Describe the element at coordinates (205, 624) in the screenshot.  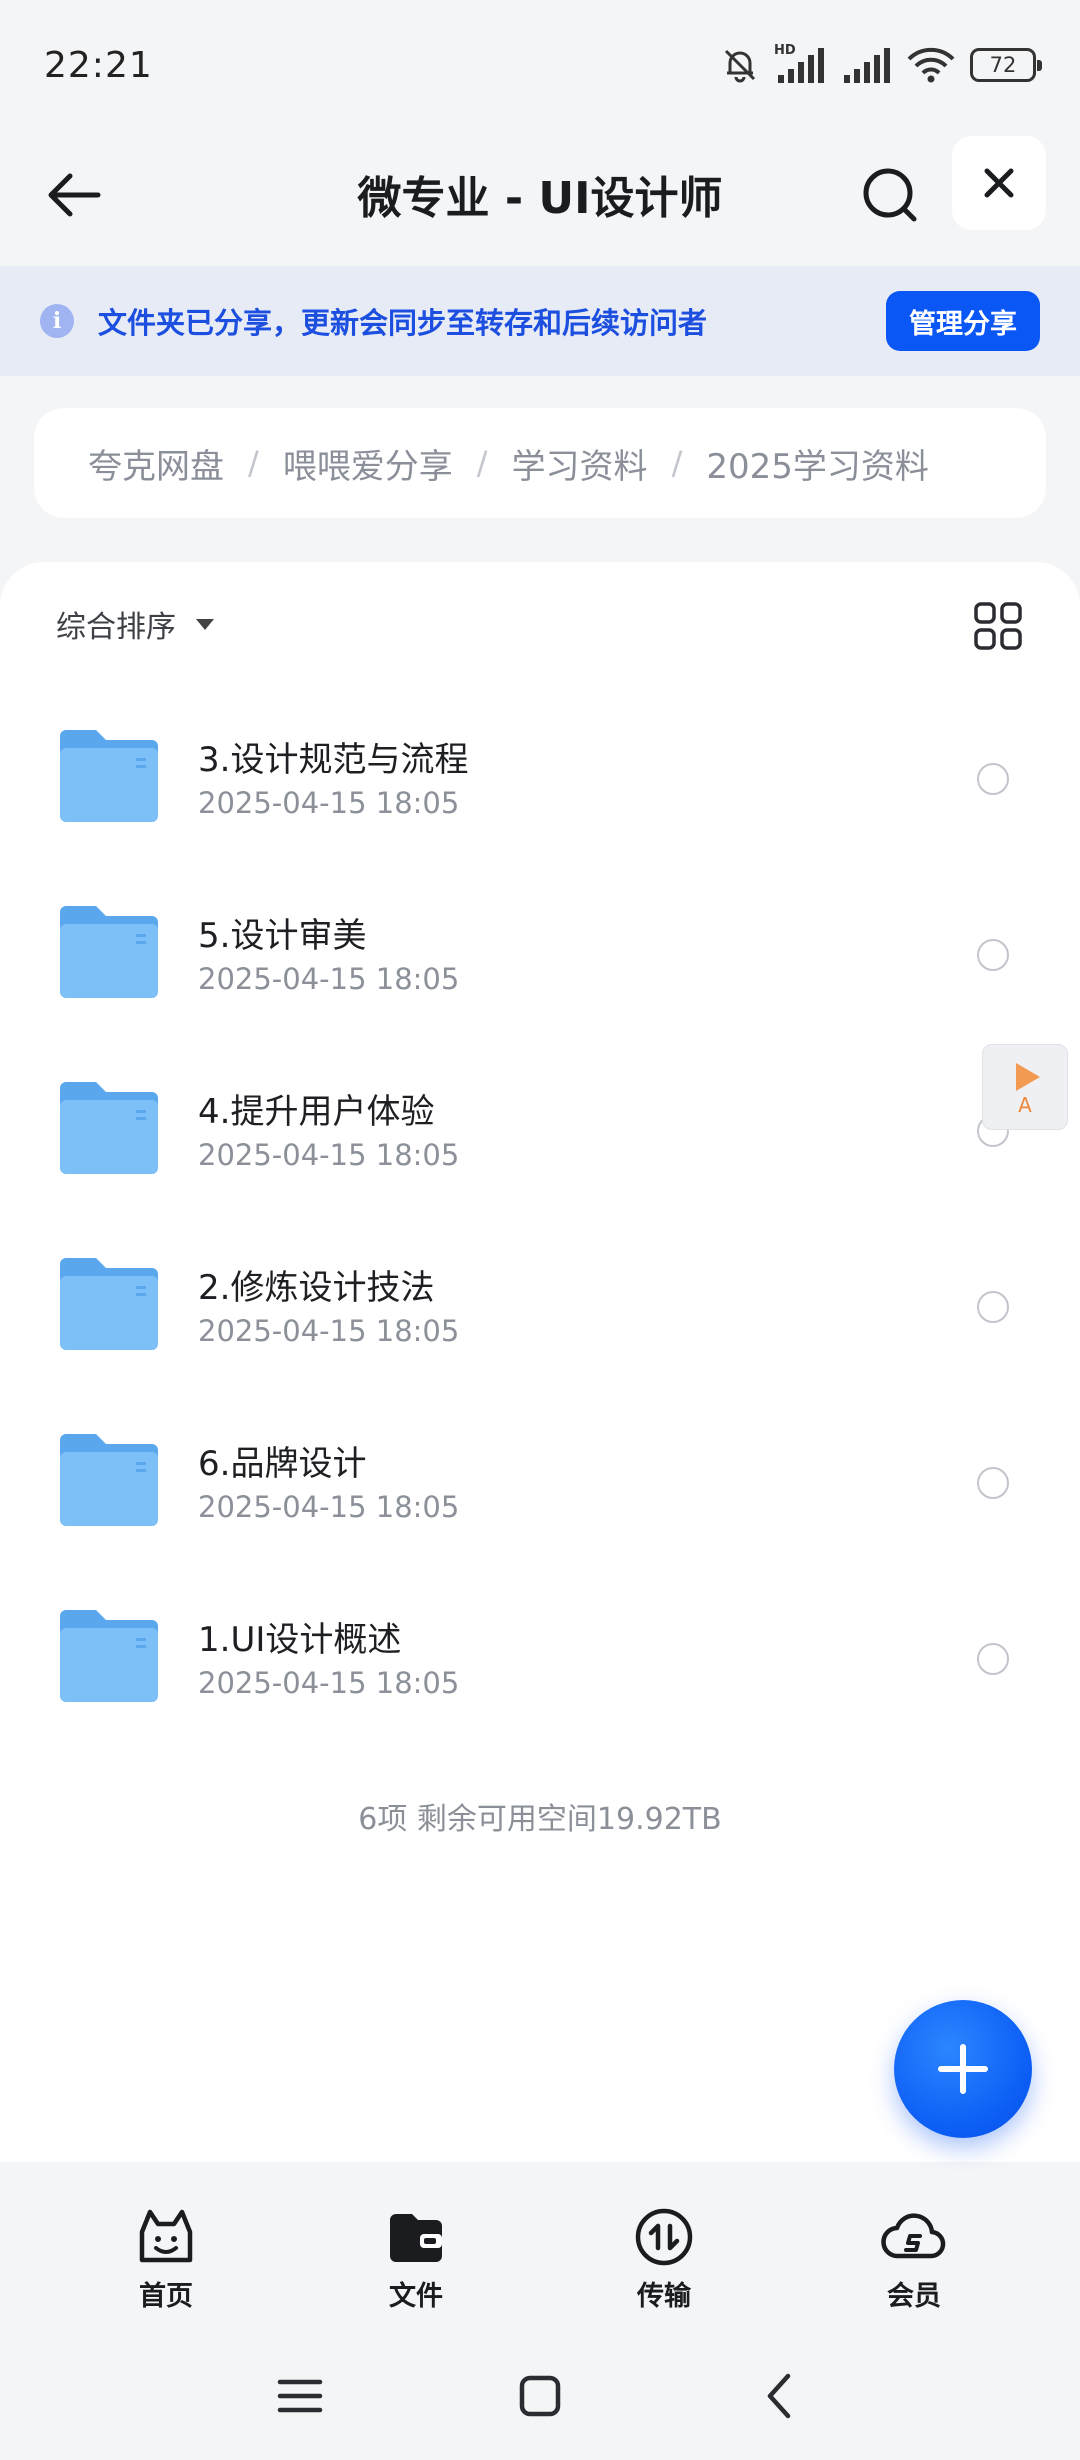
I see `caret-down-icon` at that location.